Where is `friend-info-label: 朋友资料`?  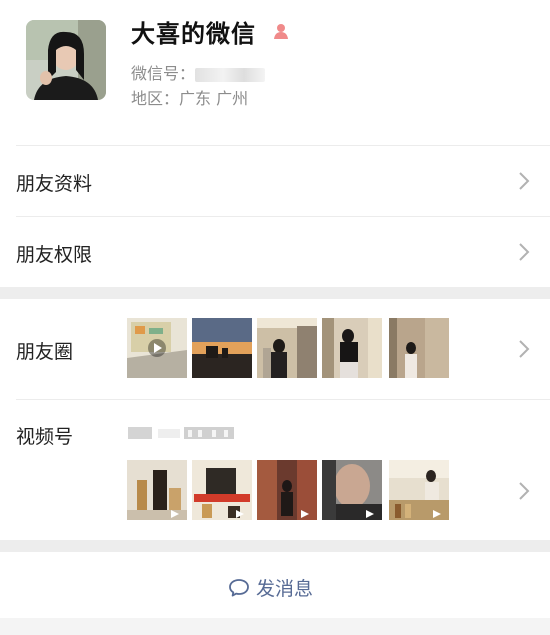
friend-info-label: 朋友资料 is located at coordinates (54, 184).